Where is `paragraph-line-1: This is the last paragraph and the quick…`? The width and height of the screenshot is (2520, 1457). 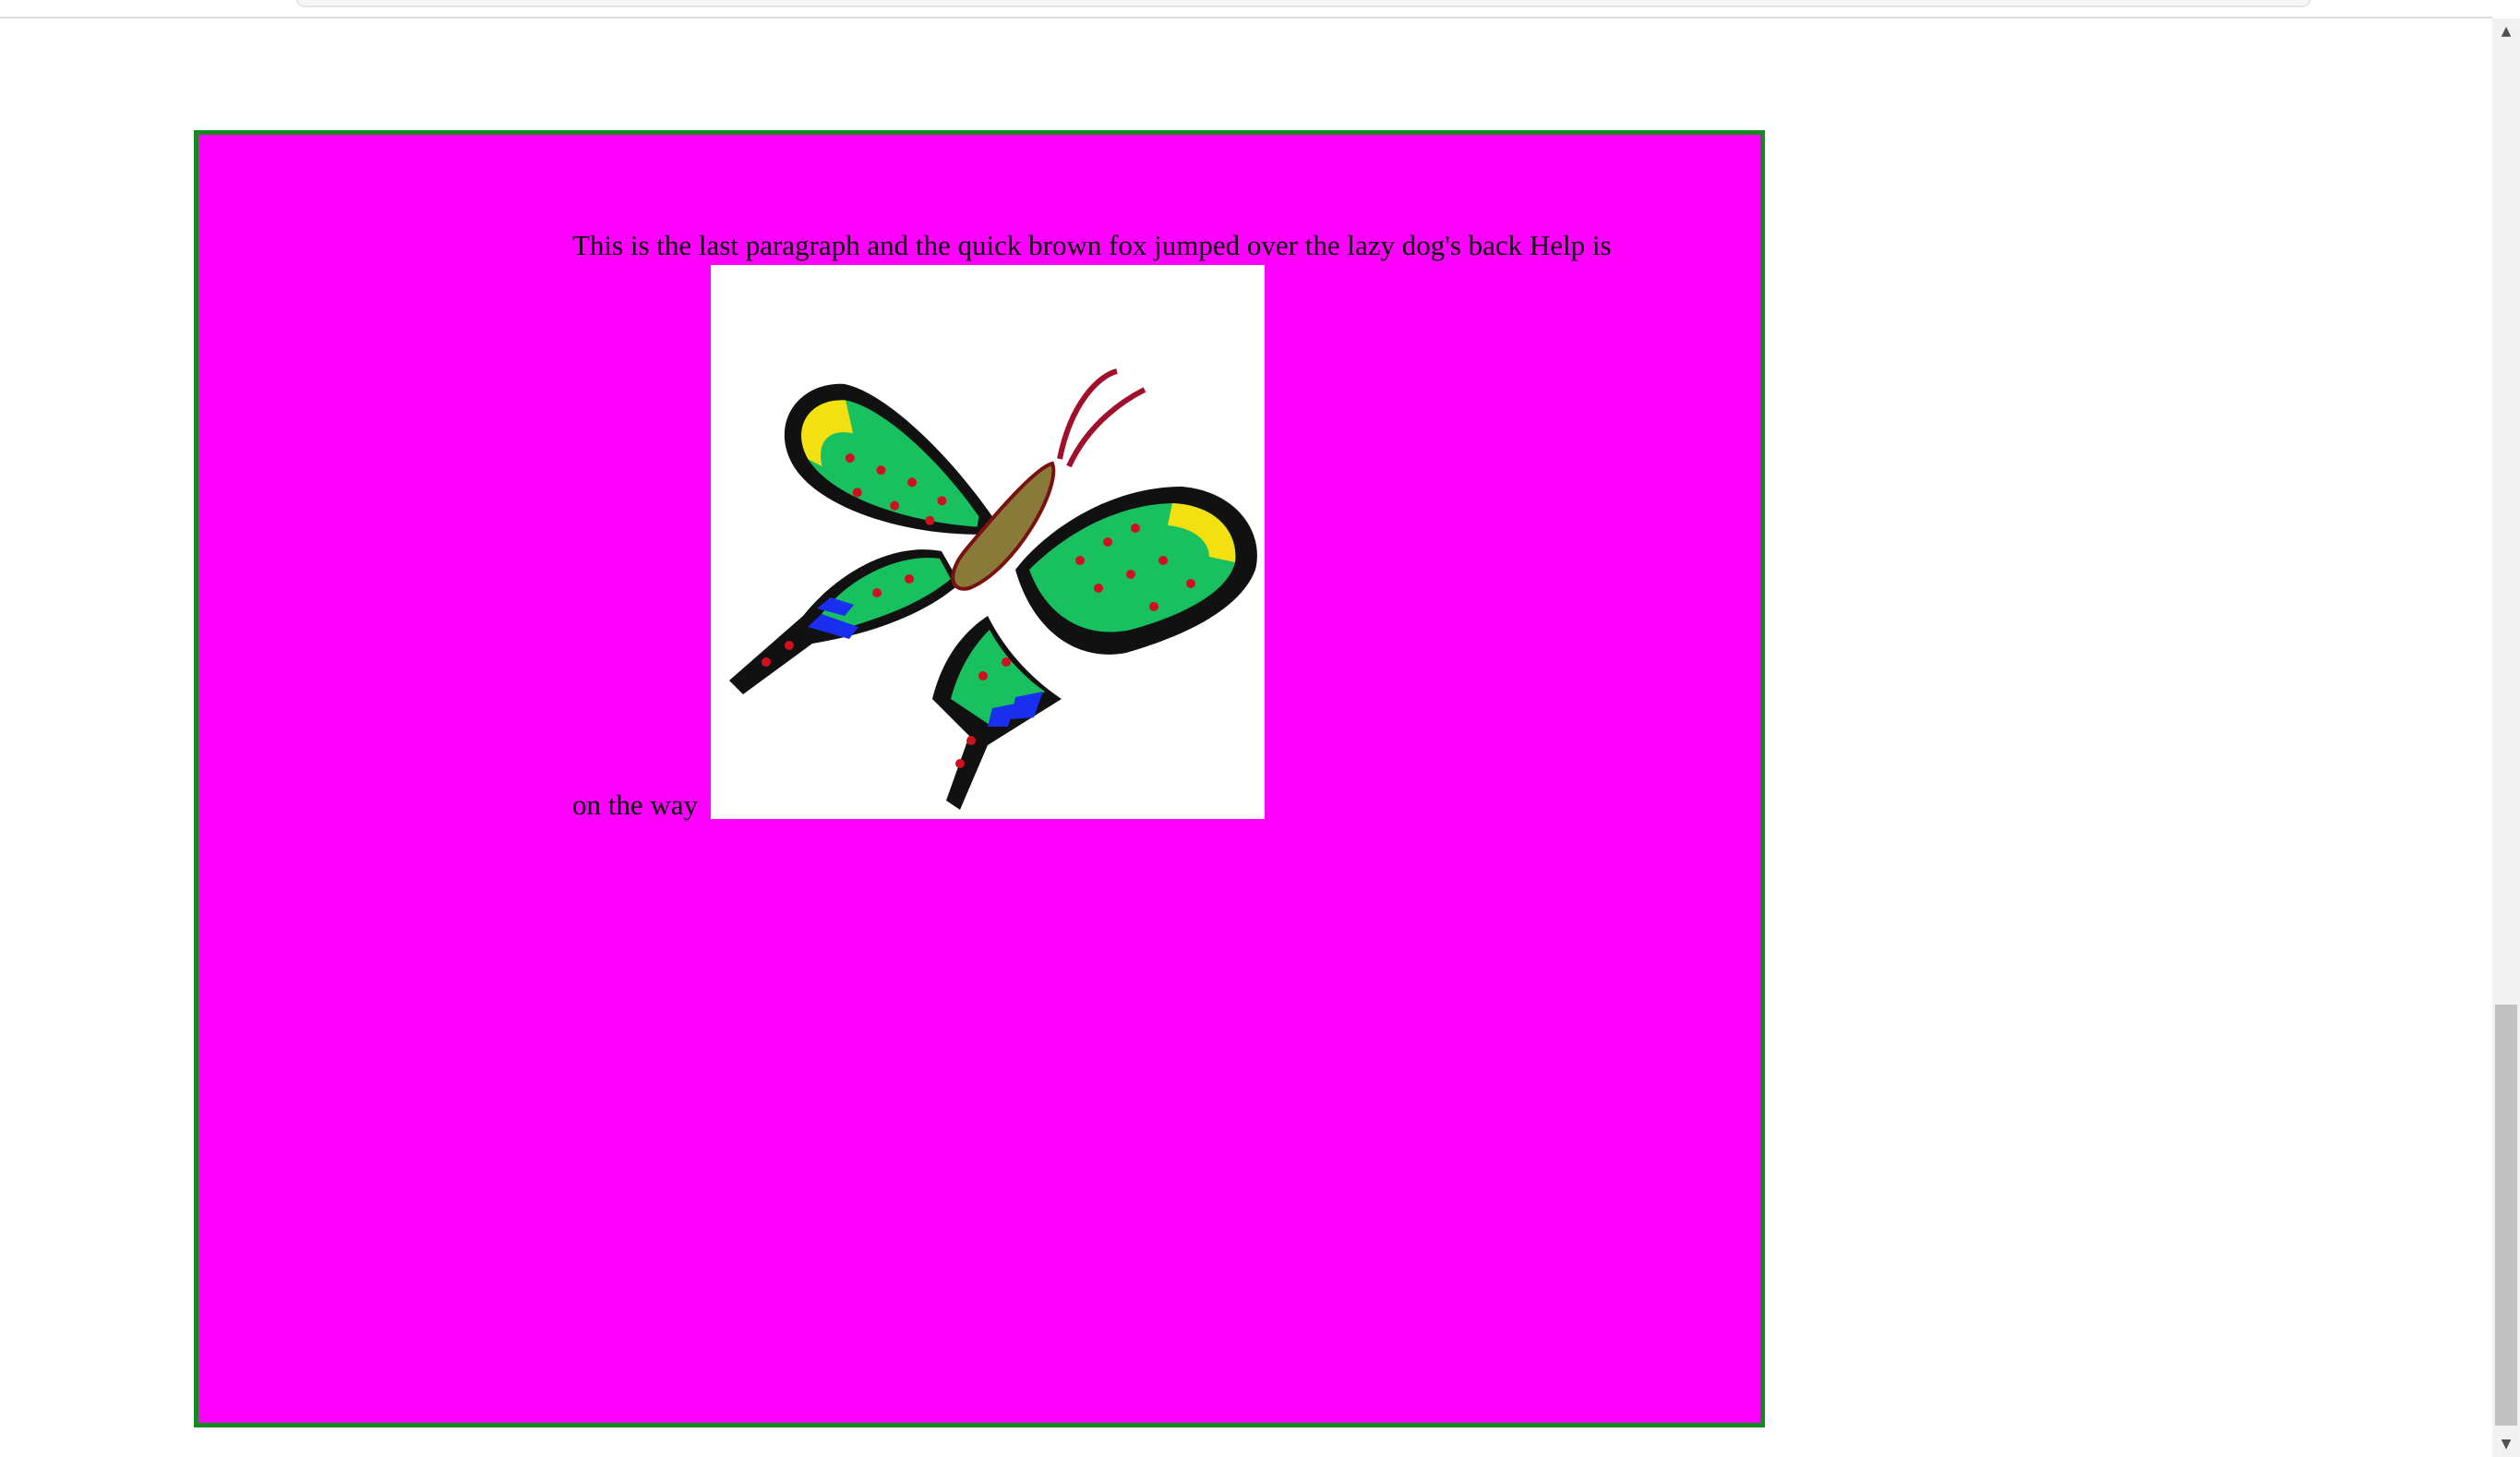
paragraph-line-1: This is the last paragraph and the quick… is located at coordinates (1092, 245).